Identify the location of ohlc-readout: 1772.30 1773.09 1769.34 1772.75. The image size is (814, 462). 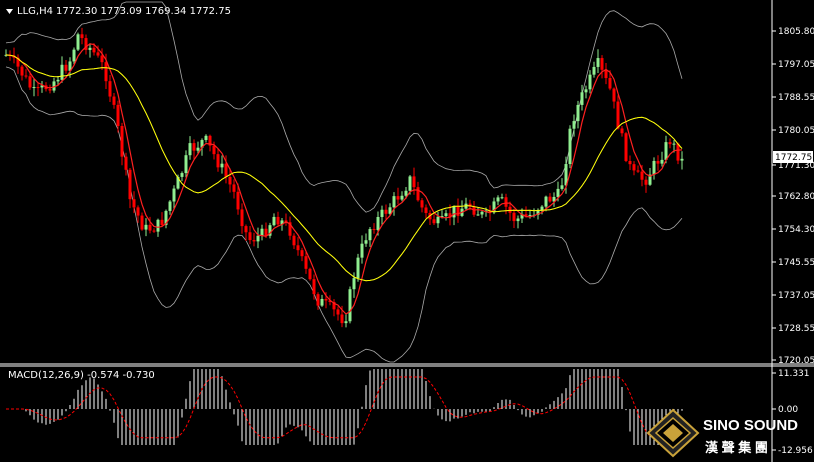
(143, 11).